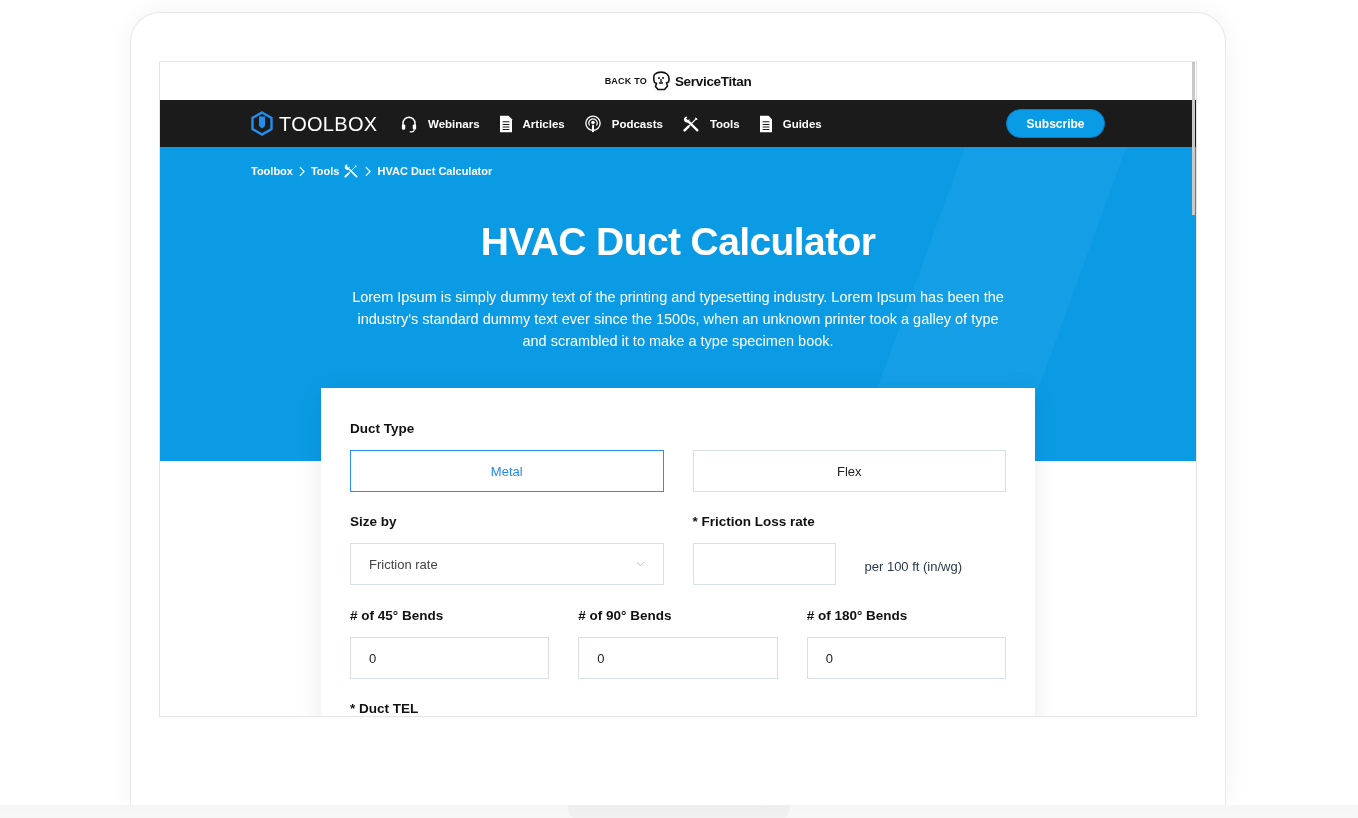 This screenshot has width=1358, height=818. I want to click on field-label: * Duct TEL, so click(385, 709).